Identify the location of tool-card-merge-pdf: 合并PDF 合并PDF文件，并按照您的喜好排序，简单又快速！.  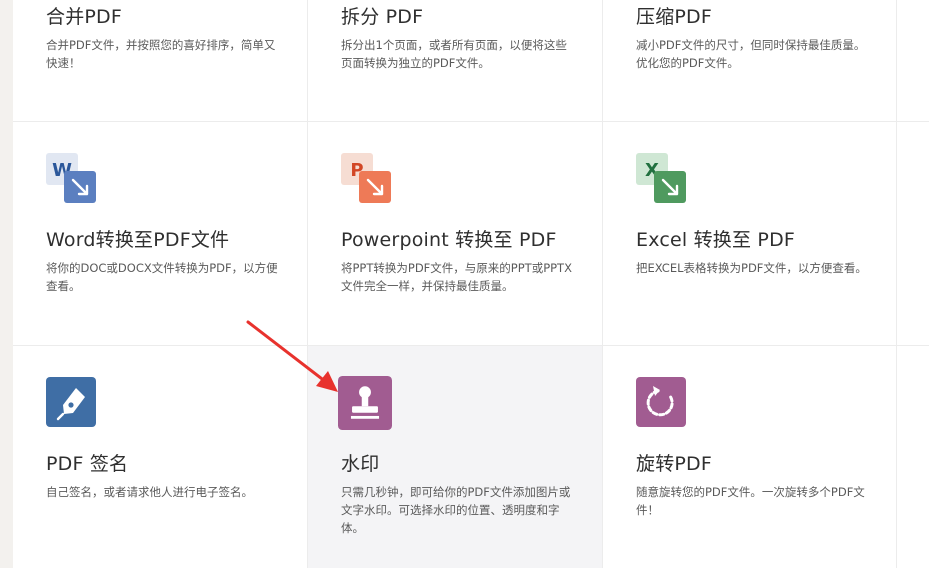
(160, 61).